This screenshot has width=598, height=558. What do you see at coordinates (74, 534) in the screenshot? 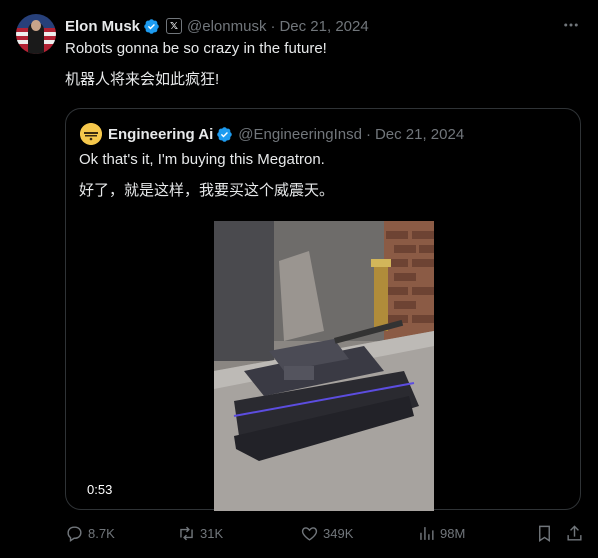
I see `reply-icon` at bounding box center [74, 534].